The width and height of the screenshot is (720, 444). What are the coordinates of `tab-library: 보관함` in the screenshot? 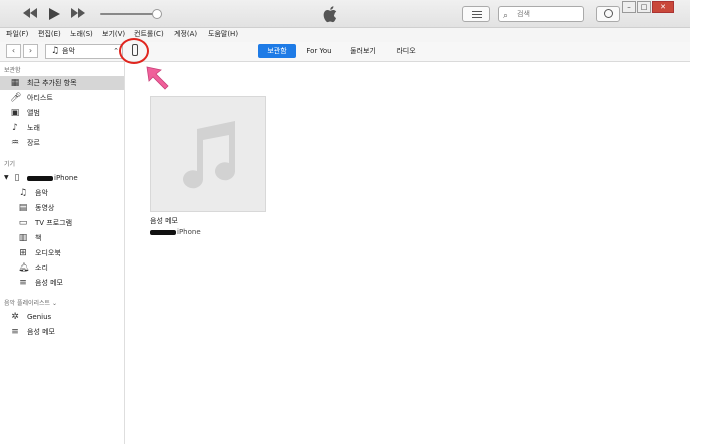 It's located at (277, 51).